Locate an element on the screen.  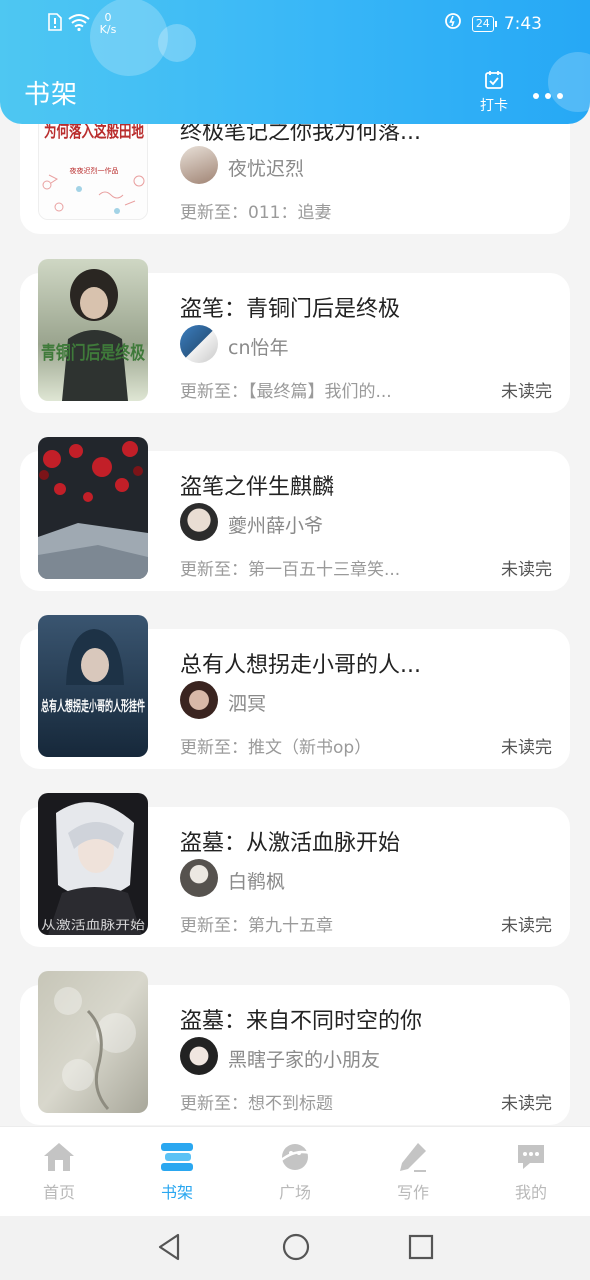
checkin-label: 打卡 is located at coordinates (494, 106).